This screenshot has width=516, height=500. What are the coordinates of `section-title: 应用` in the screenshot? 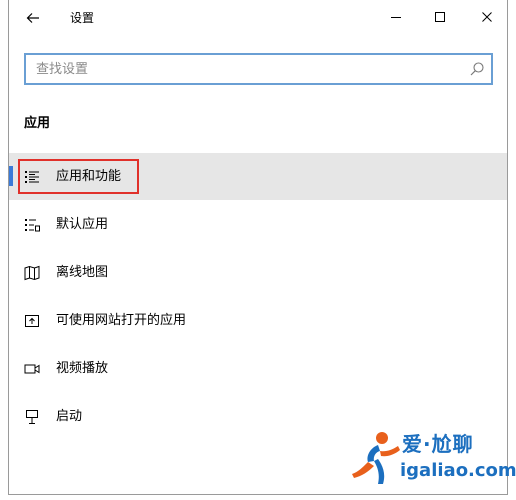 It's located at (37, 123).